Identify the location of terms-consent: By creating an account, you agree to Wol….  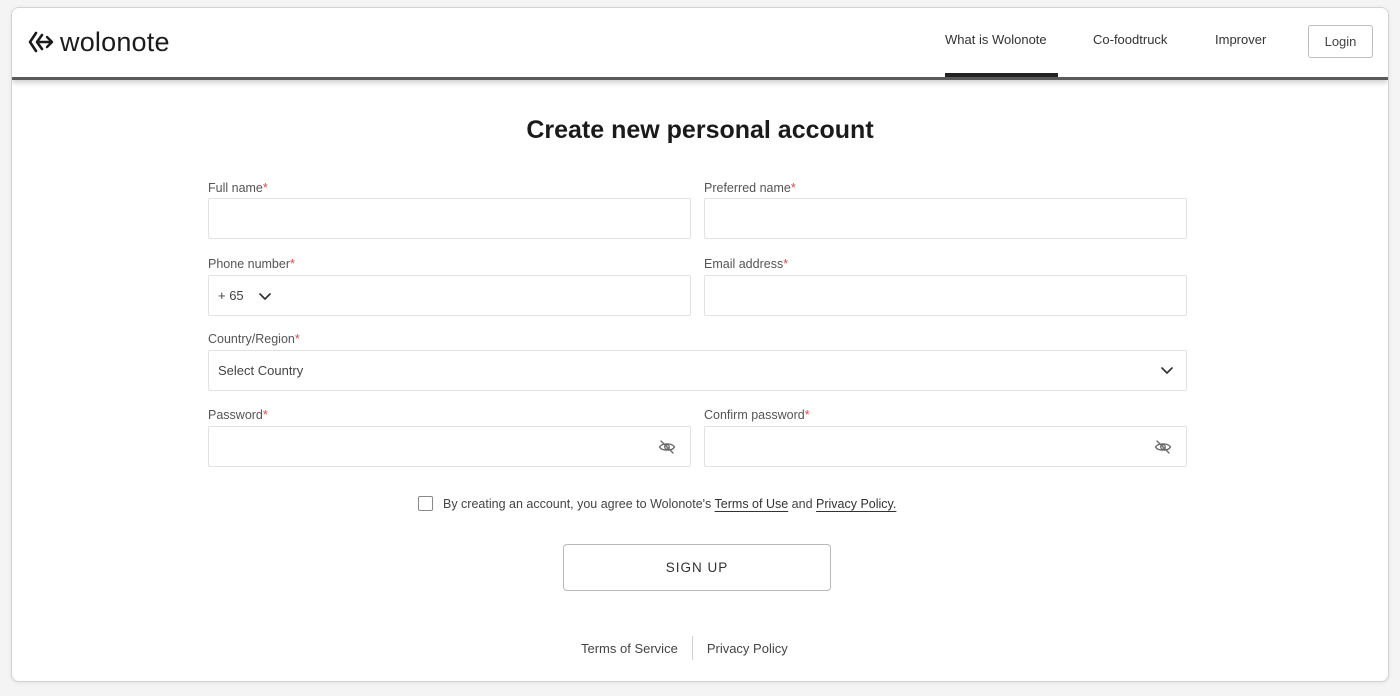
(657, 503).